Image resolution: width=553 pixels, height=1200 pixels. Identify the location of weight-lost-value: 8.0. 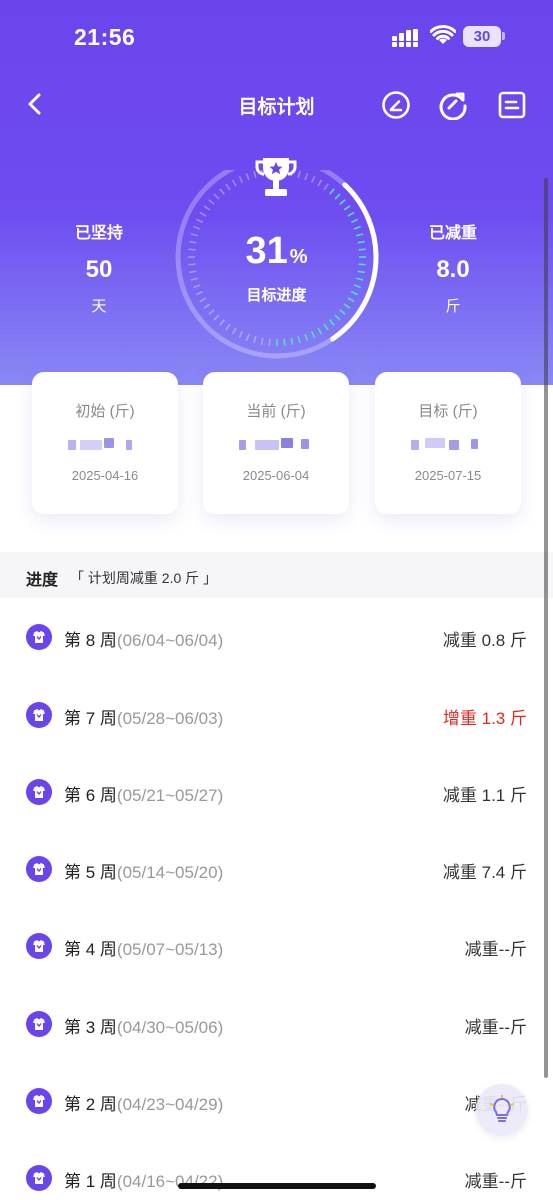
(453, 269).